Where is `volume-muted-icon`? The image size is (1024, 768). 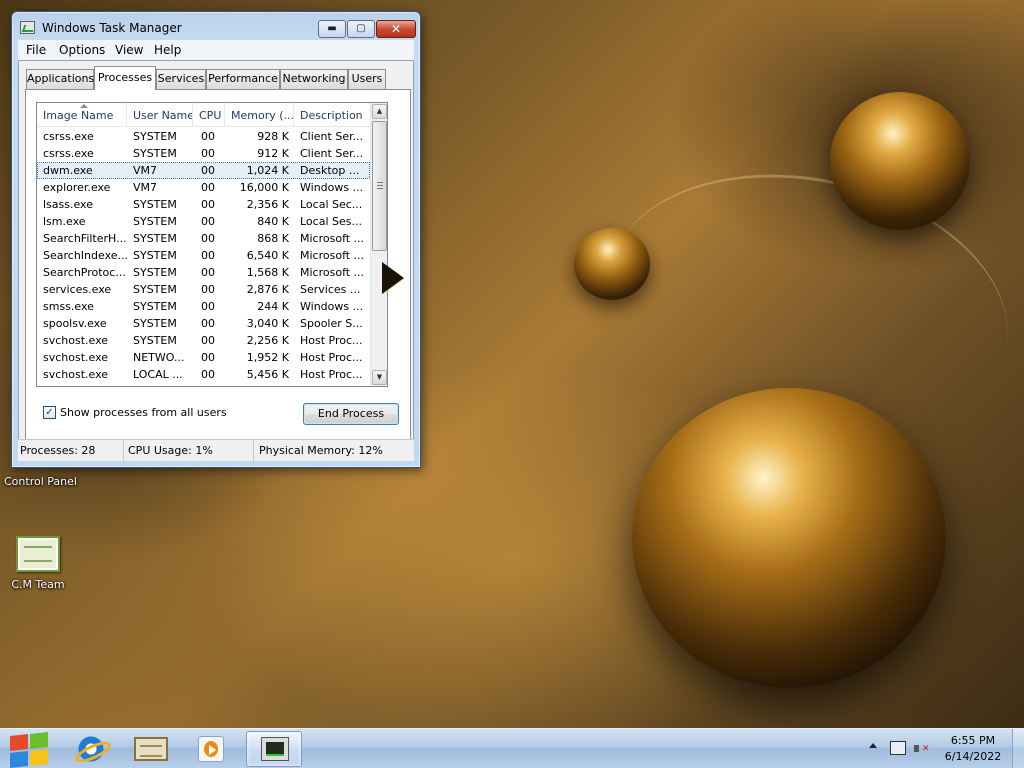 volume-muted-icon is located at coordinates (923, 749).